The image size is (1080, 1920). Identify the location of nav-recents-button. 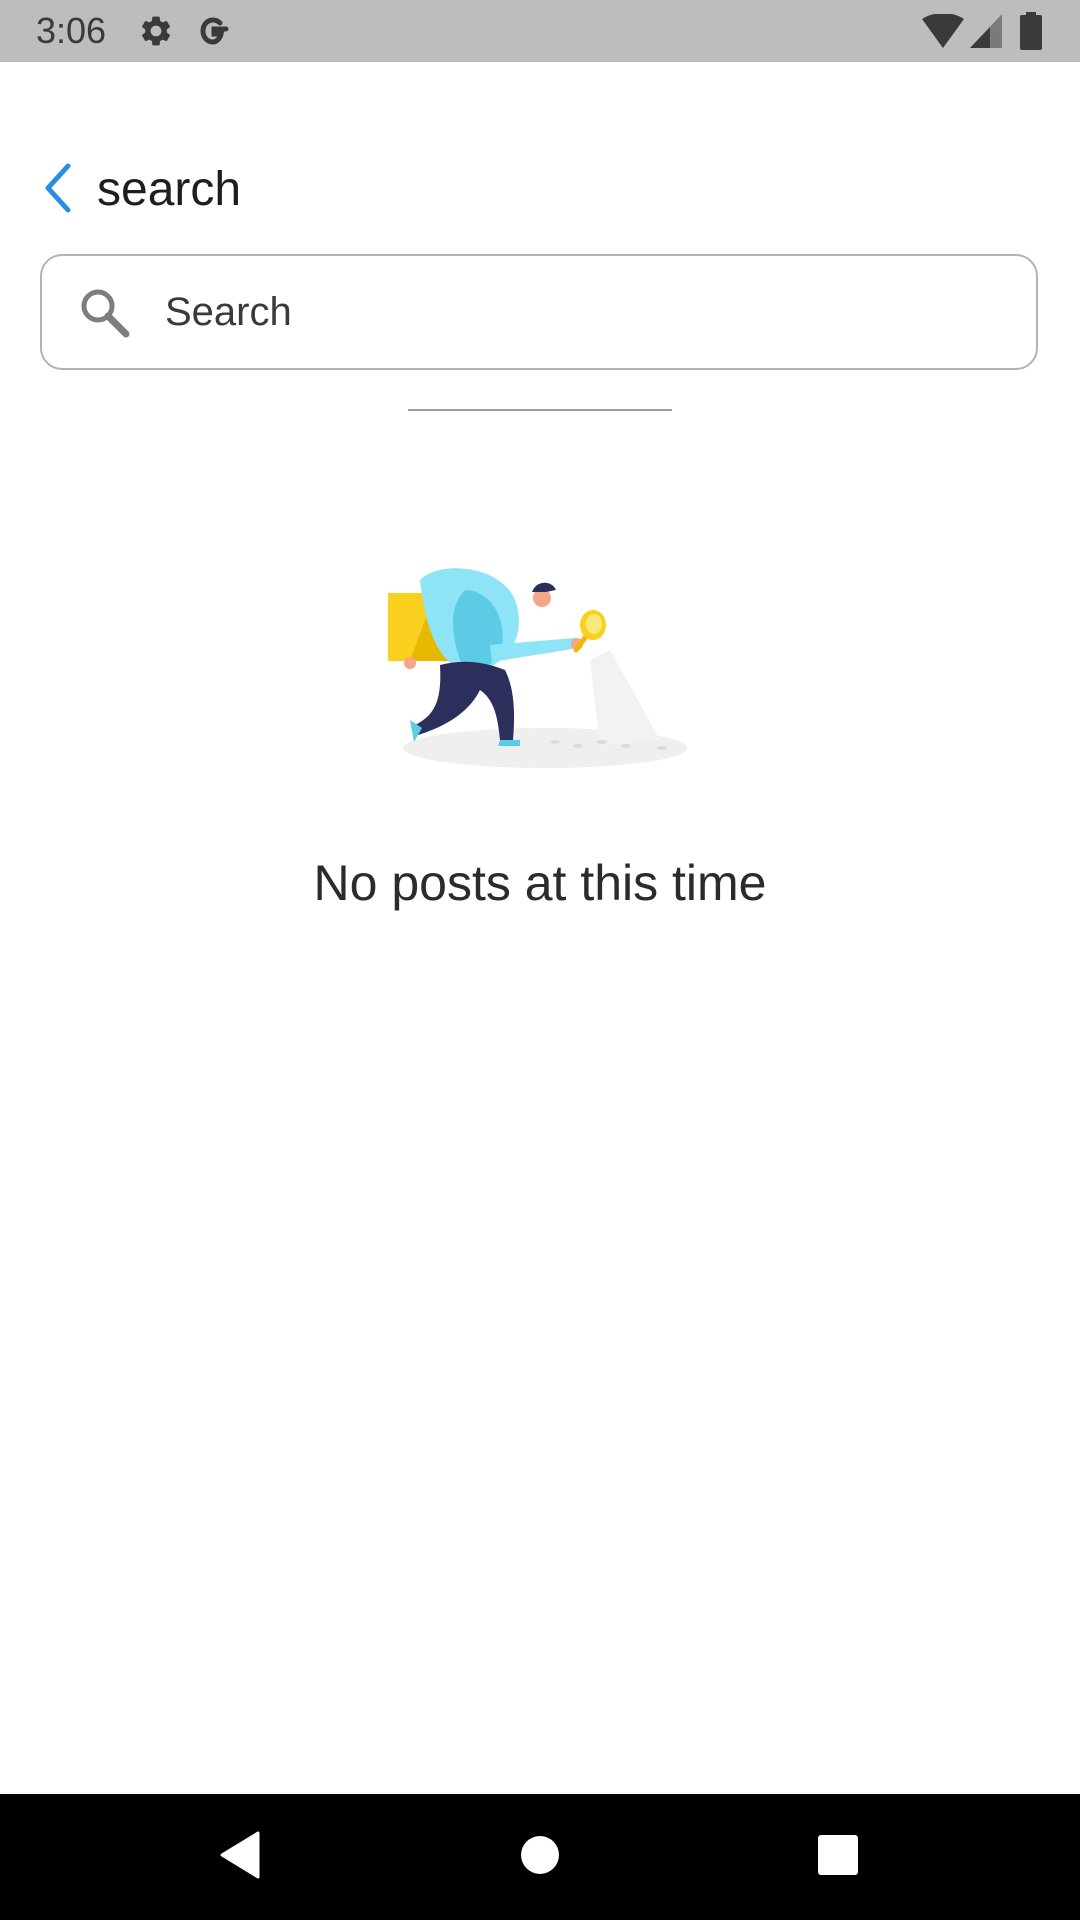
(838, 1857).